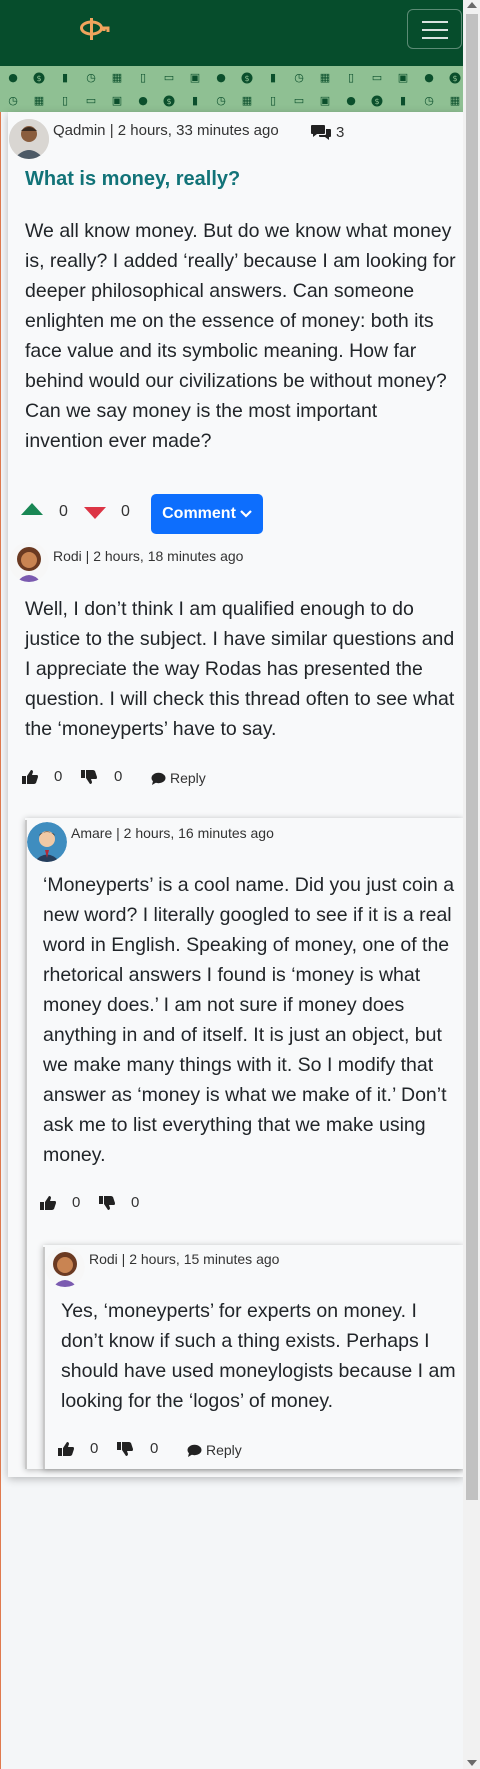 The width and height of the screenshot is (480, 1769). I want to click on comment-dropdown-button: Comment, so click(207, 514).